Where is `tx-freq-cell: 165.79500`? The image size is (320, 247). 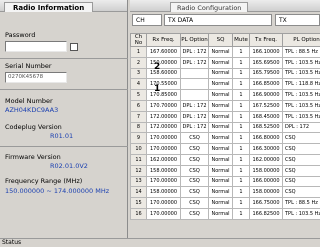
tx-freq-cell: 165.79500 is located at coordinates (266, 73).